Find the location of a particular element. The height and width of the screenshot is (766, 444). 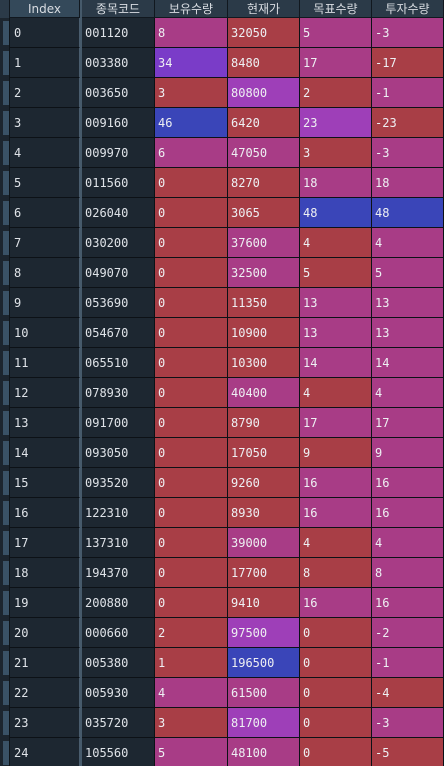

cell-code: 054670 is located at coordinates (118, 333).